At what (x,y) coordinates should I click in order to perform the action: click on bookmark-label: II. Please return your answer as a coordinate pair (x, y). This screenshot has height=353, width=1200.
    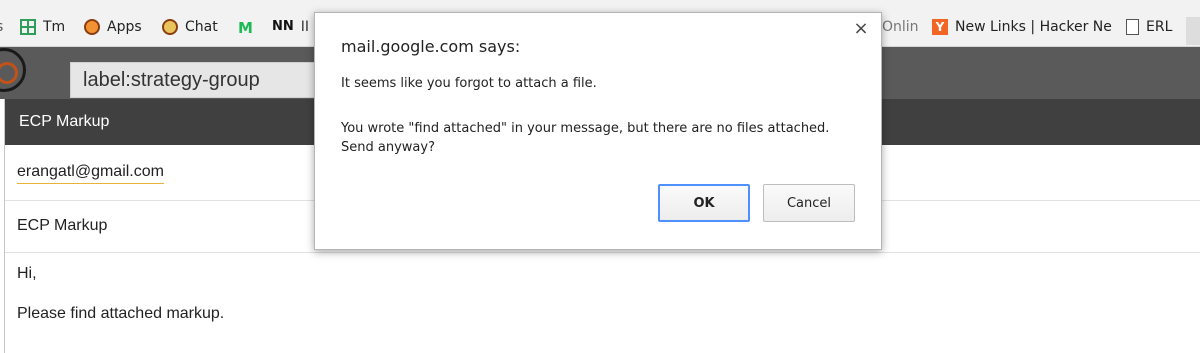
    Looking at the image, I should click on (305, 27).